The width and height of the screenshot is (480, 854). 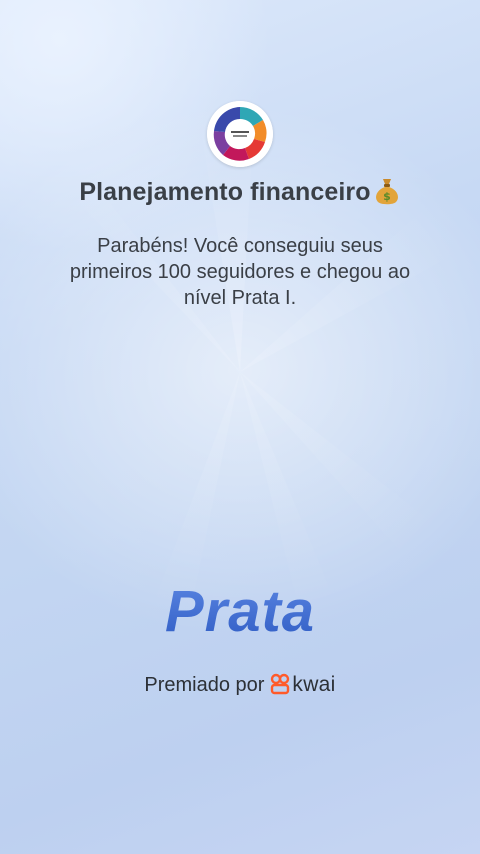 I want to click on profile-title: Planejamento financeiro $, so click(x=240, y=191).